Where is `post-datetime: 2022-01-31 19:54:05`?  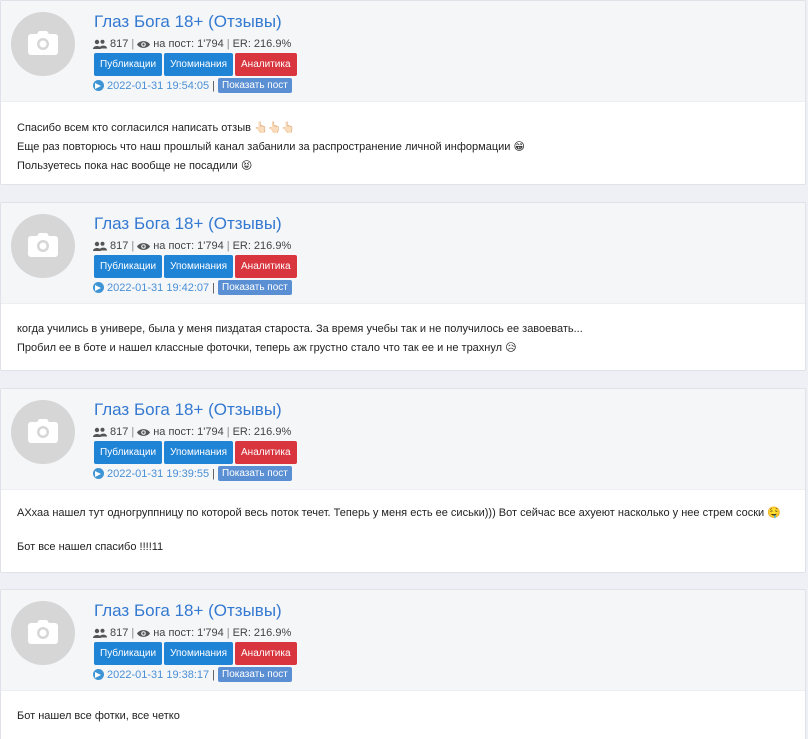 post-datetime: 2022-01-31 19:54:05 is located at coordinates (158, 86).